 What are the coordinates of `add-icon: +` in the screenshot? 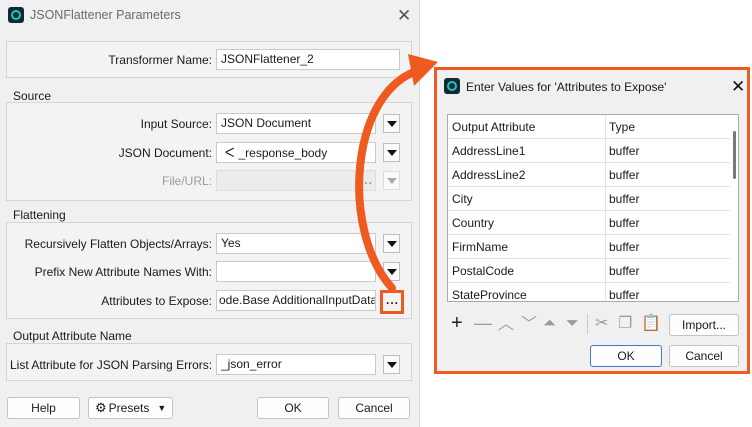 It's located at (457, 323).